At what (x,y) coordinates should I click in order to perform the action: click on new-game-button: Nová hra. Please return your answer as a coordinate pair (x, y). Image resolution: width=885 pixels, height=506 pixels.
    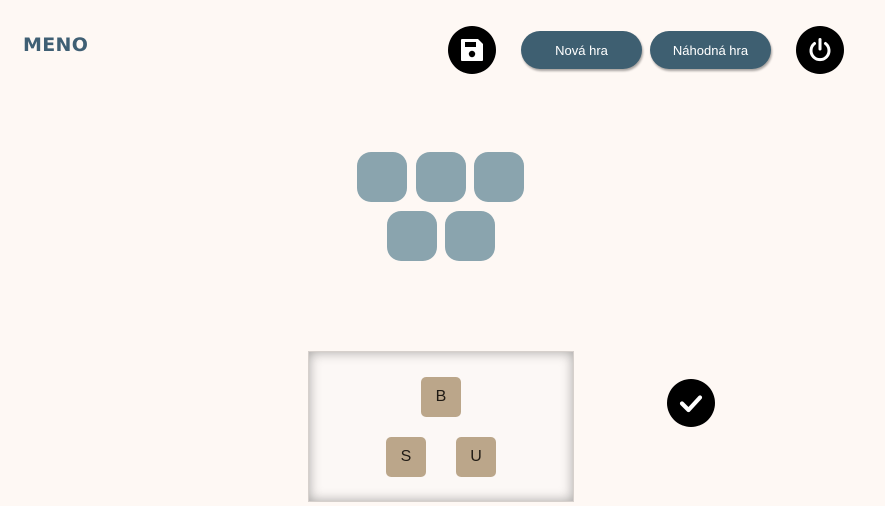
    Looking at the image, I should click on (581, 50).